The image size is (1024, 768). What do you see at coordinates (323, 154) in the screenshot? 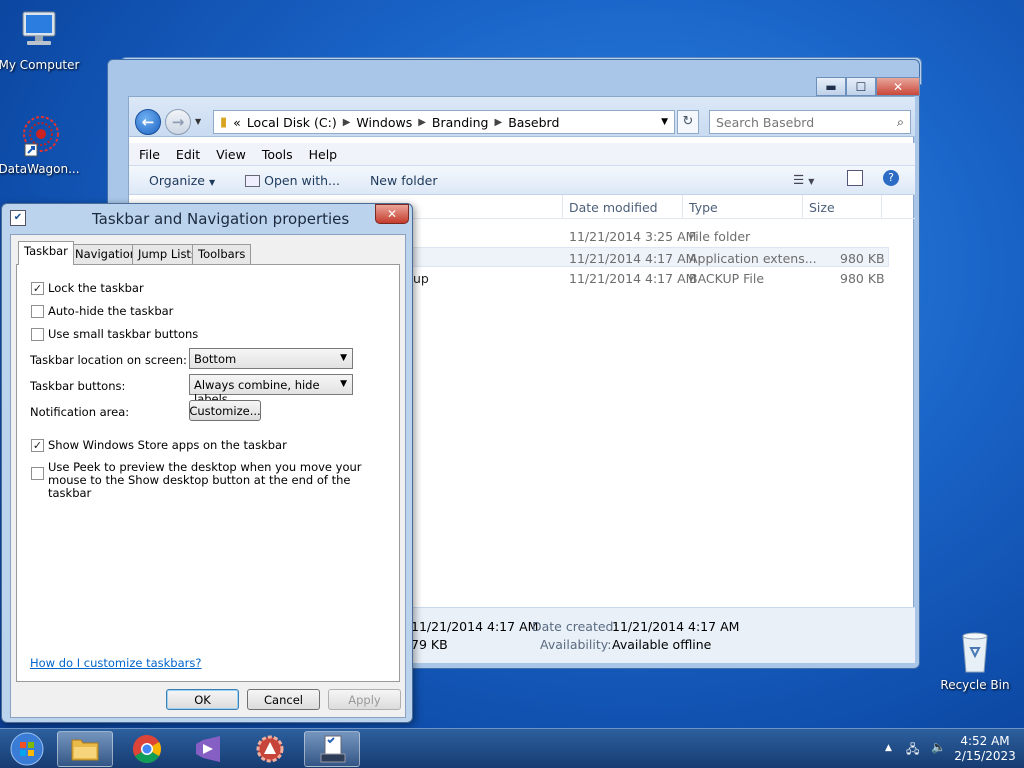
I see `menu-help: Help` at bounding box center [323, 154].